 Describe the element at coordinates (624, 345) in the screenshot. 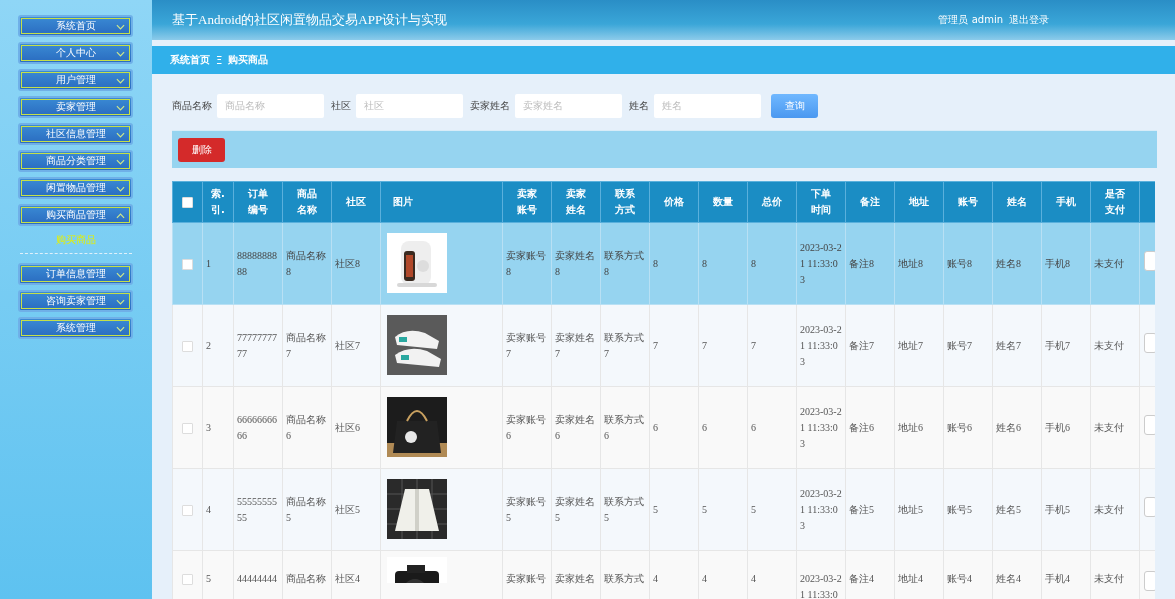

I see `table-cell: 联系方式7` at that location.